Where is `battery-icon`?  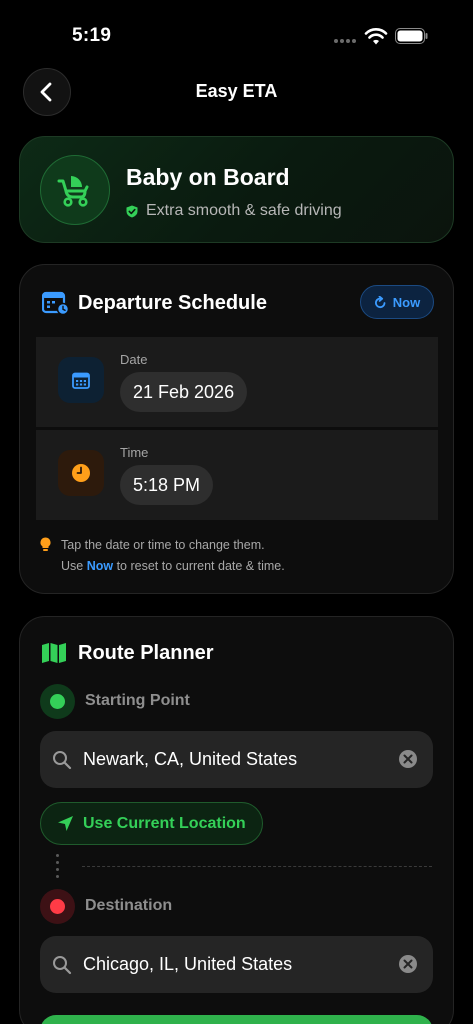 battery-icon is located at coordinates (411, 36).